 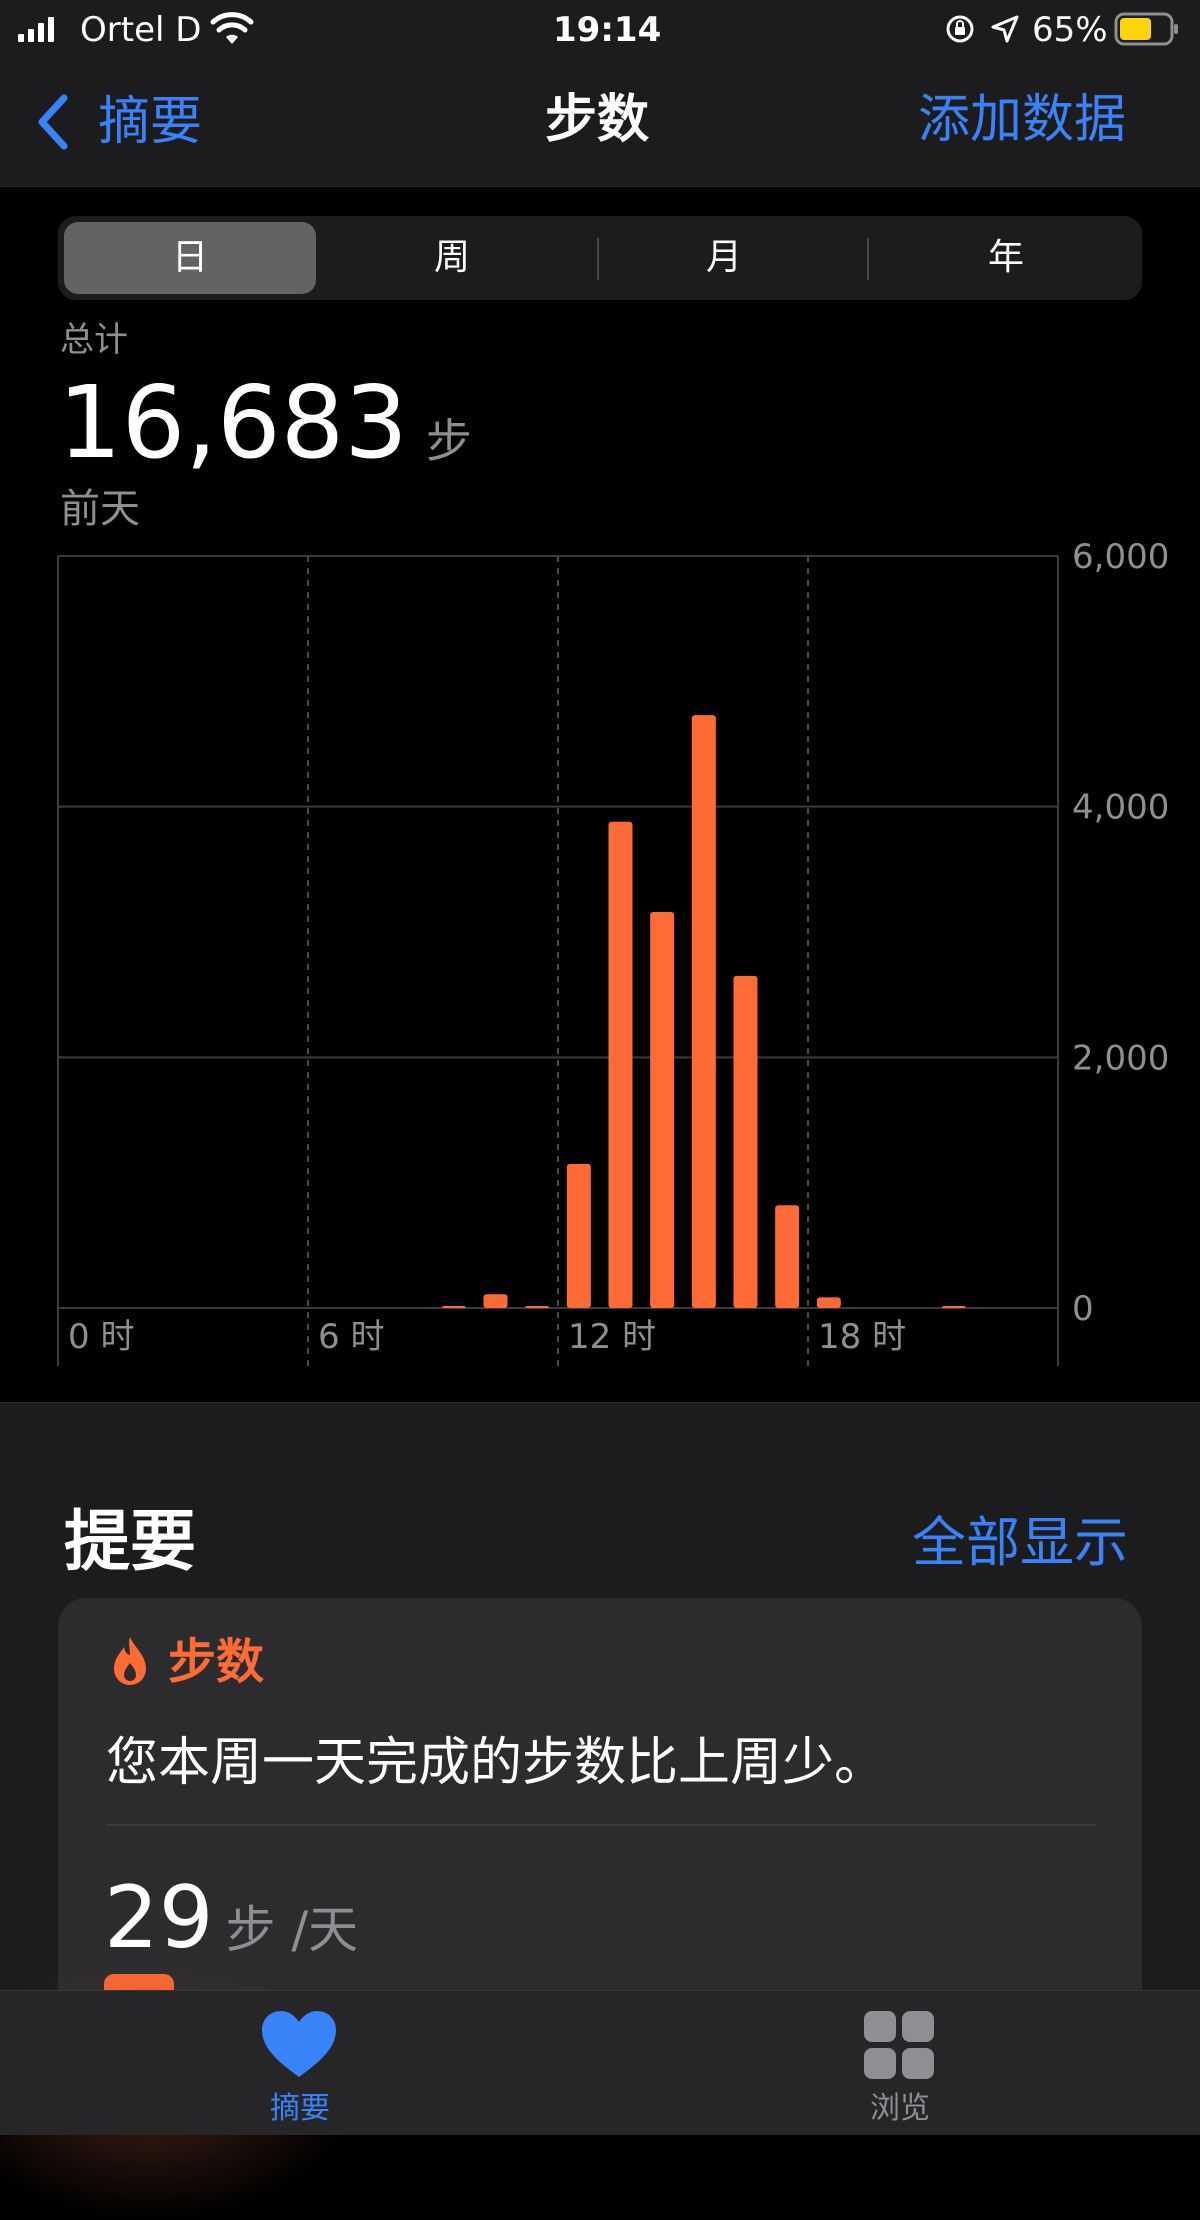 I want to click on carrier-name: Ortel D, so click(x=141, y=30).